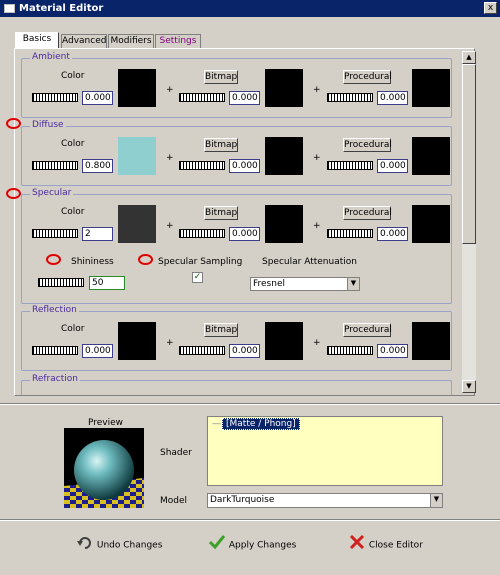 This screenshot has width=500, height=575. I want to click on diffuse-color-swatch, so click(137, 156).